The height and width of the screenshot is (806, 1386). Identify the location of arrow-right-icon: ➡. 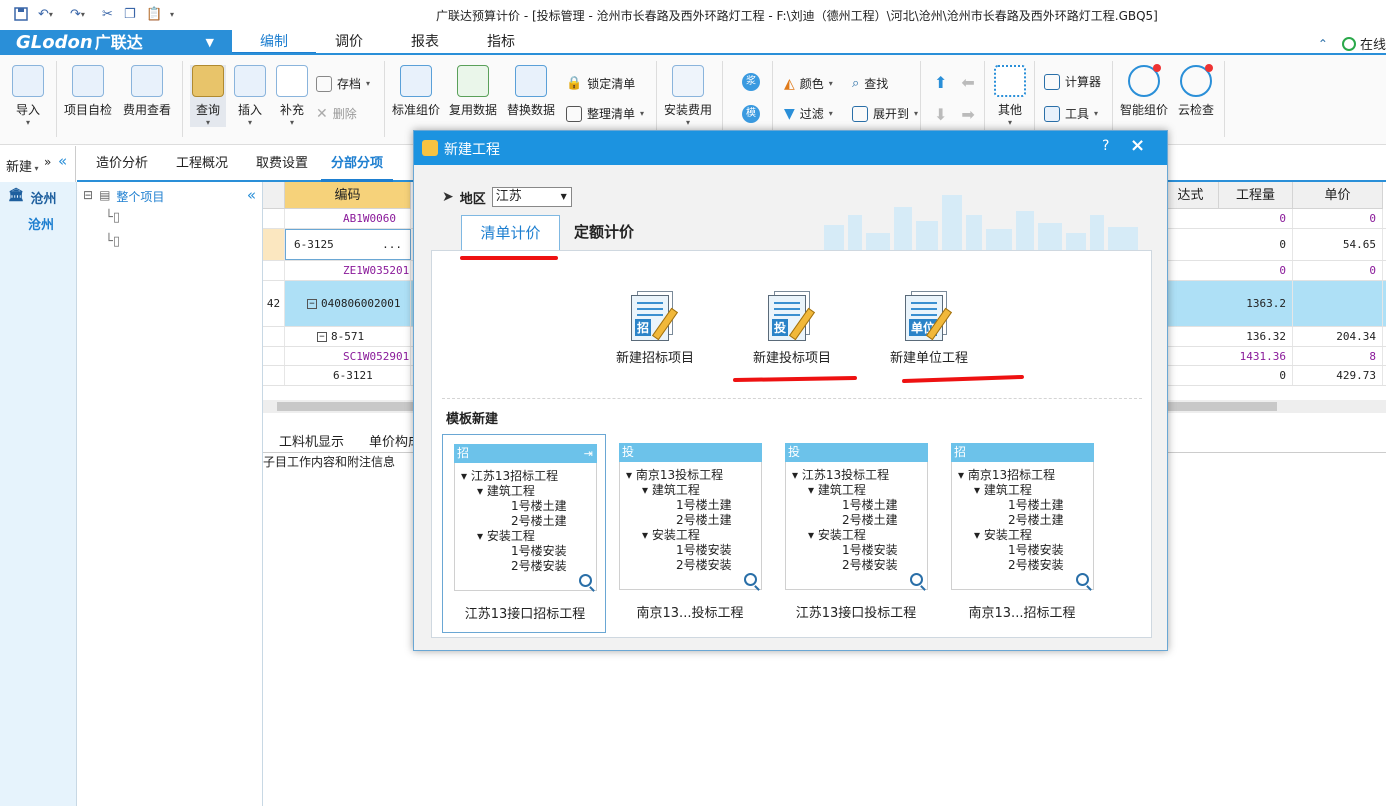
(967, 114).